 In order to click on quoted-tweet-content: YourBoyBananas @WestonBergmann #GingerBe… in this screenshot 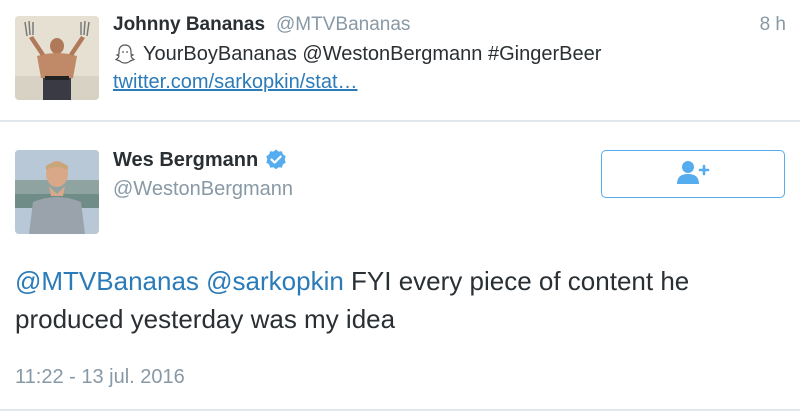, I will do `click(372, 53)`.